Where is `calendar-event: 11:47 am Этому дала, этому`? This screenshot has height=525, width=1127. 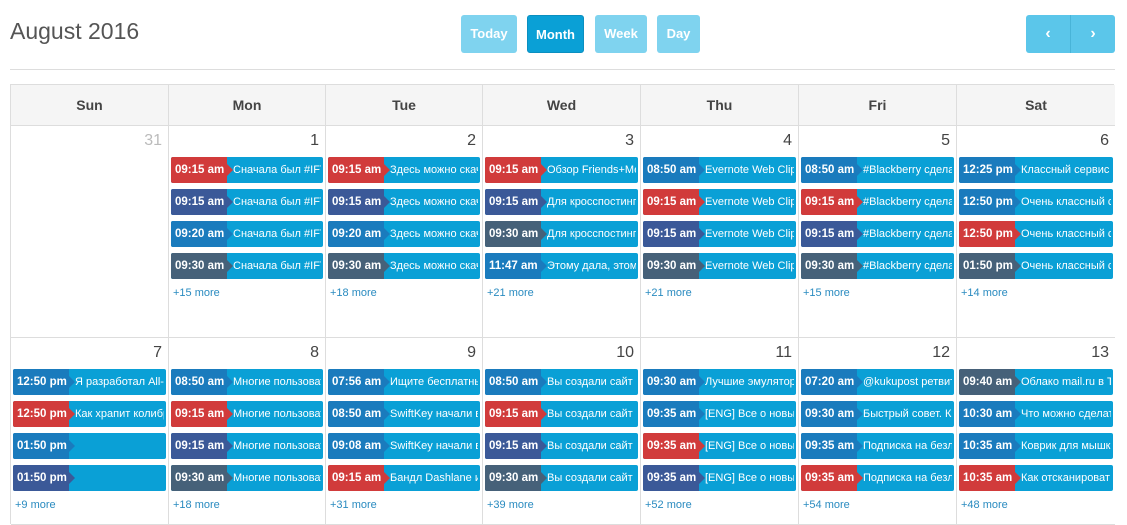
calendar-event: 11:47 am Этому дала, этому is located at coordinates (561, 266).